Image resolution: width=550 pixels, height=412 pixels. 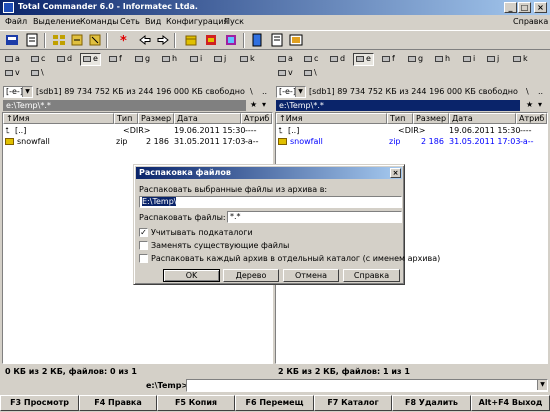 What do you see at coordinates (524, 7) in the screenshot?
I see `maximize-button: □` at bounding box center [524, 7].